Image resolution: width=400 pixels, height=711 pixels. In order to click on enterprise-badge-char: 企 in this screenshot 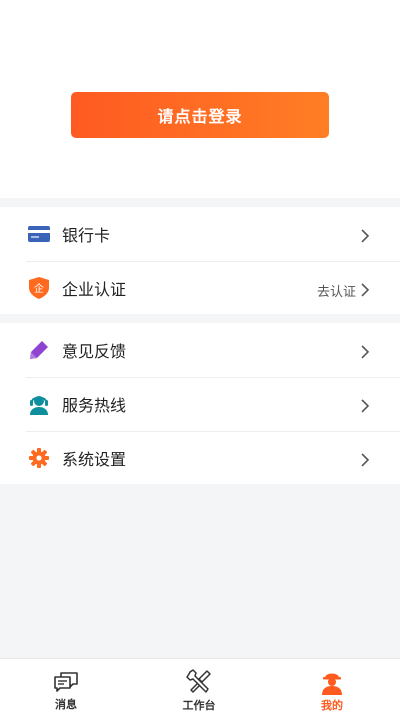, I will do `click(39, 288)`.